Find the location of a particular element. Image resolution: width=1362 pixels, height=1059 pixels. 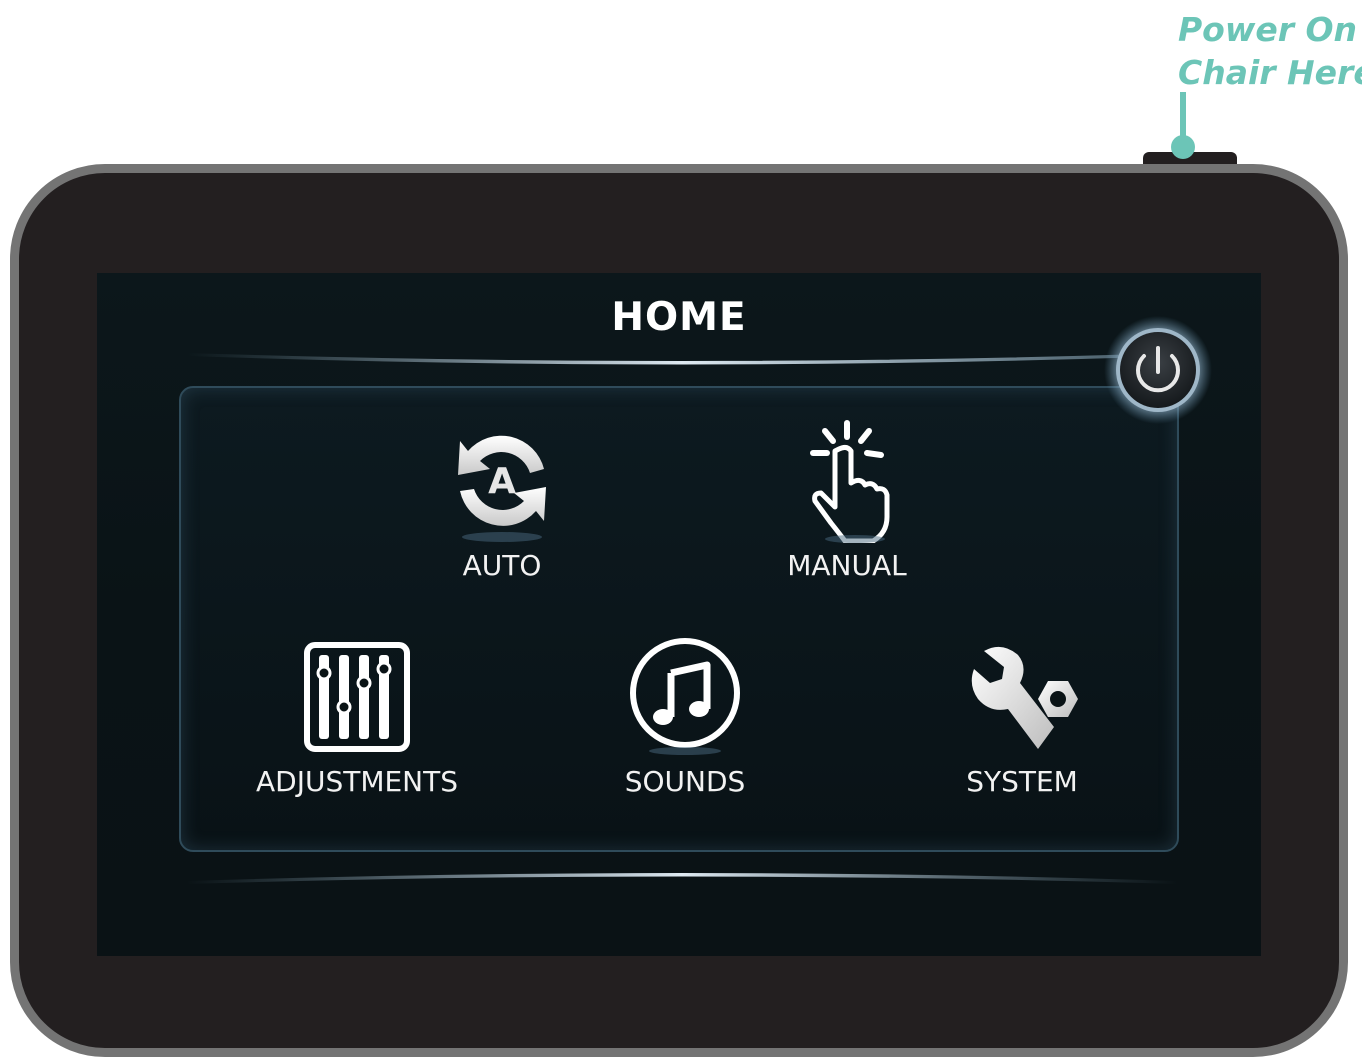

manual-label: MANUAL is located at coordinates (847, 565).